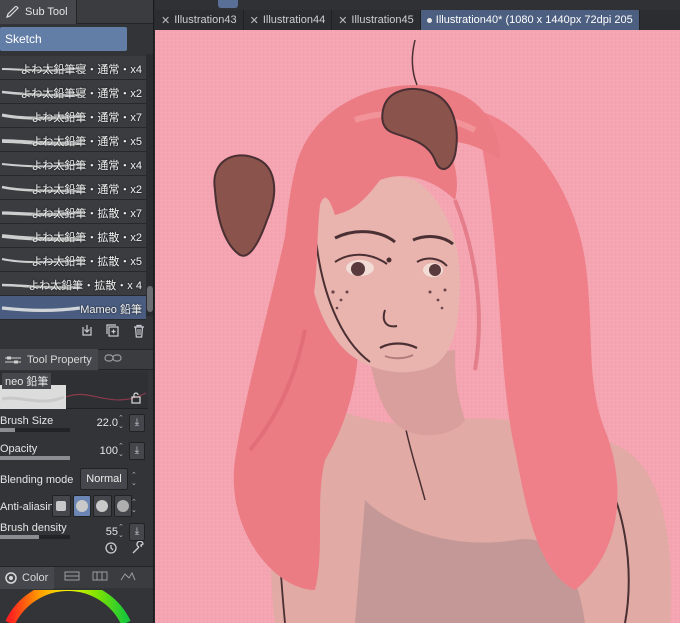 The image size is (680, 623). I want to click on brush-size-value: 22.0, so click(107, 423).